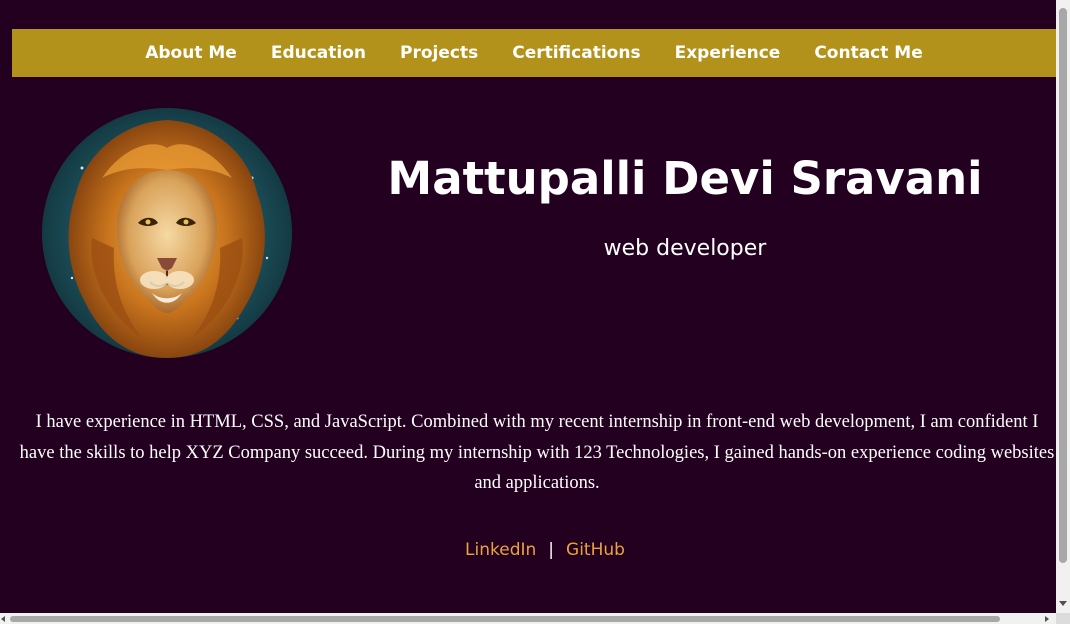 The width and height of the screenshot is (1070, 624). Describe the element at coordinates (3, 619) in the screenshot. I see `scroll-left-arrow-icon` at that location.